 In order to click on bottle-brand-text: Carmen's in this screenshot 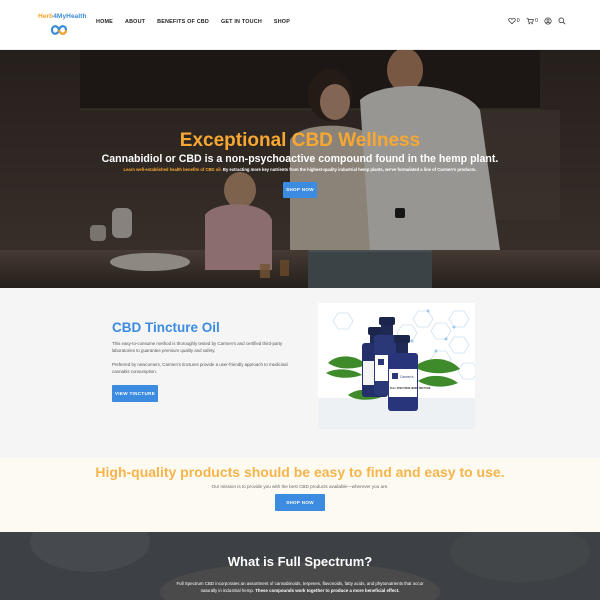, I will do `click(407, 377)`.